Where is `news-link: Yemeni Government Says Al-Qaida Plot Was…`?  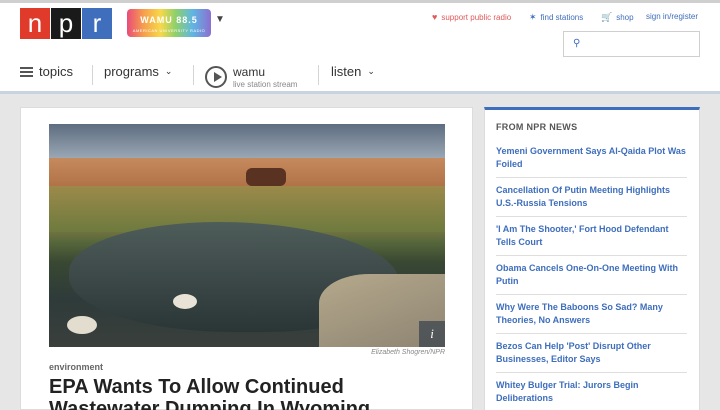
news-link: Yemeni Government Says Al-Qaida Plot Was… is located at coordinates (591, 158).